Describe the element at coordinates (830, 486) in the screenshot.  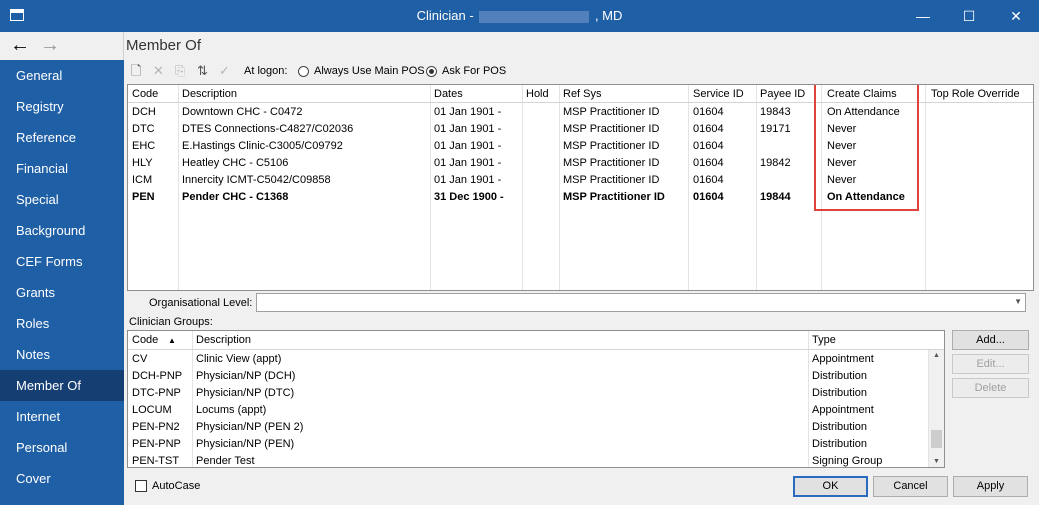
I see `ok-button: OK` at that location.